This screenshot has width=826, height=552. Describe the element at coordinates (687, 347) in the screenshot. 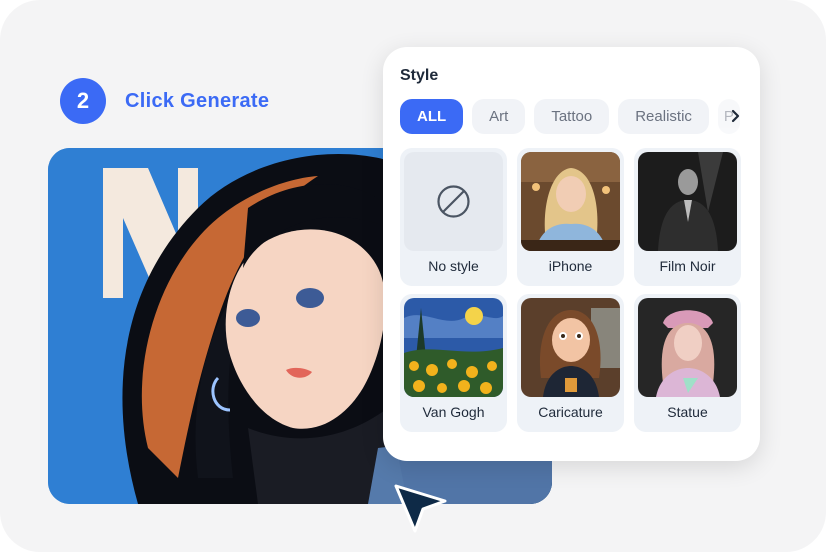

I see `statue-thumb` at that location.